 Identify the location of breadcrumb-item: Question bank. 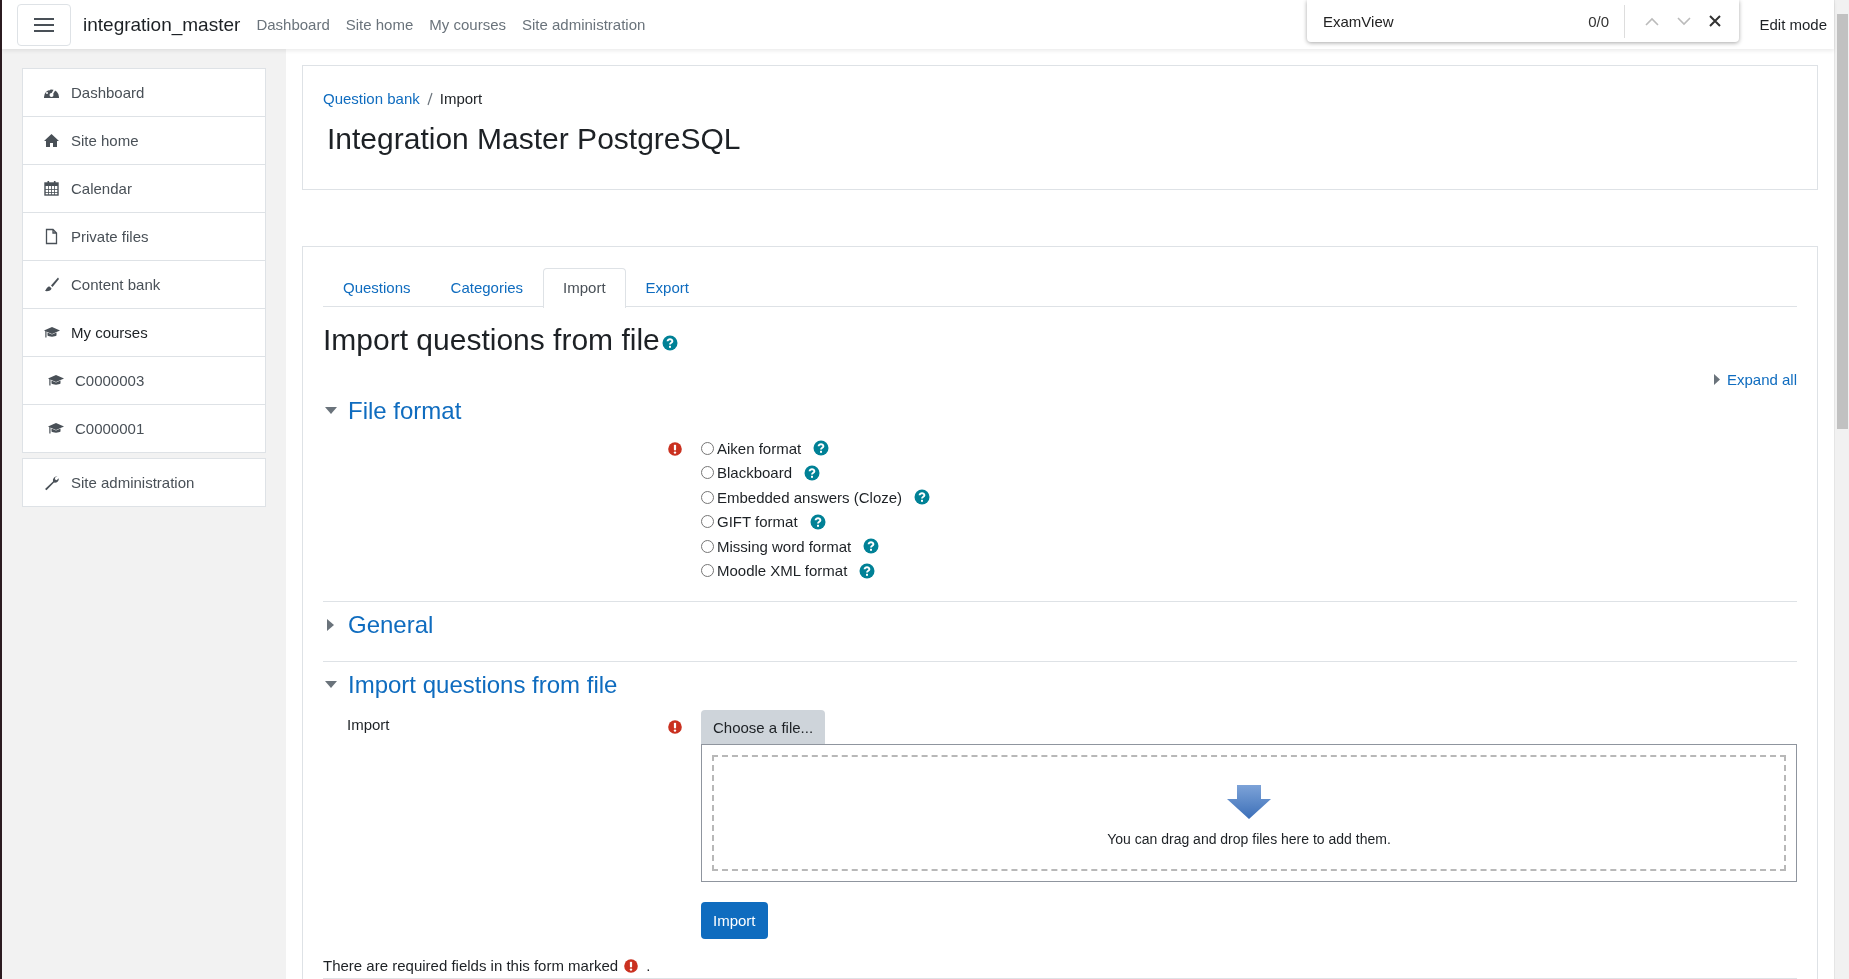
(371, 98).